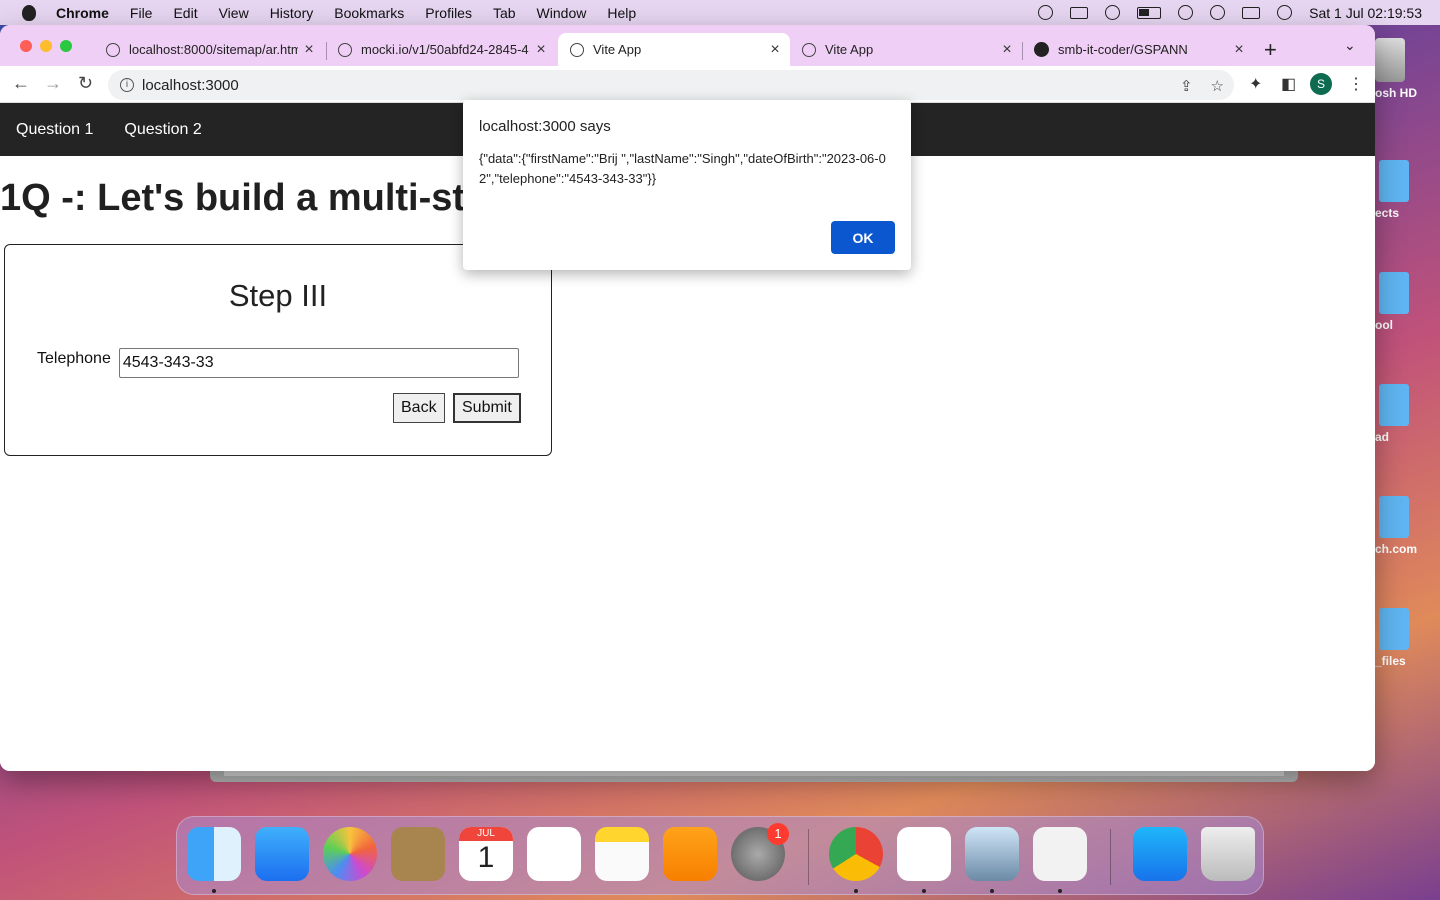 This screenshot has width=1440, height=900. What do you see at coordinates (1228, 854) in the screenshot?
I see `trash-icon` at bounding box center [1228, 854].